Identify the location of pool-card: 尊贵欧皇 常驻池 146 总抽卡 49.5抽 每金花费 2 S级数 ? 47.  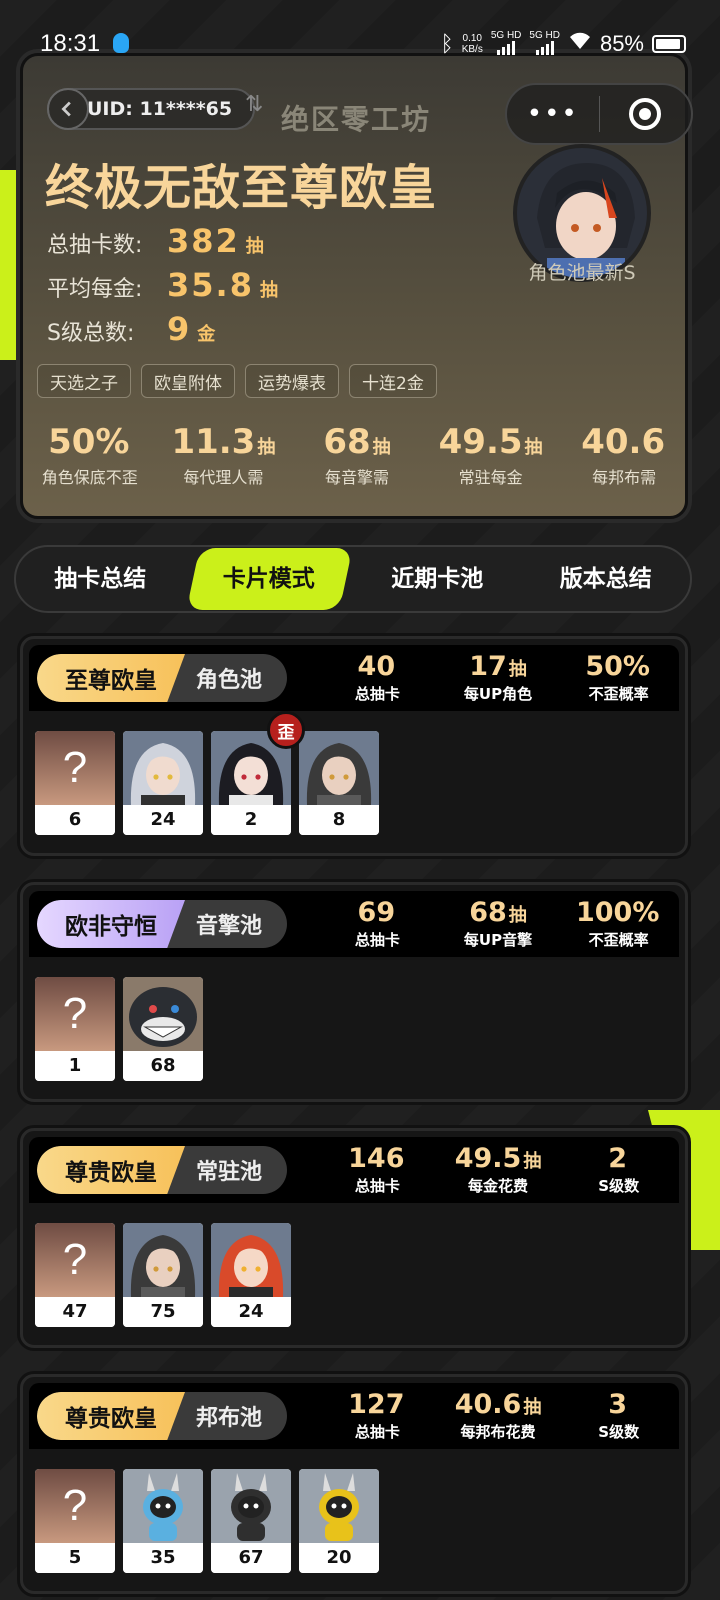
(354, 1238).